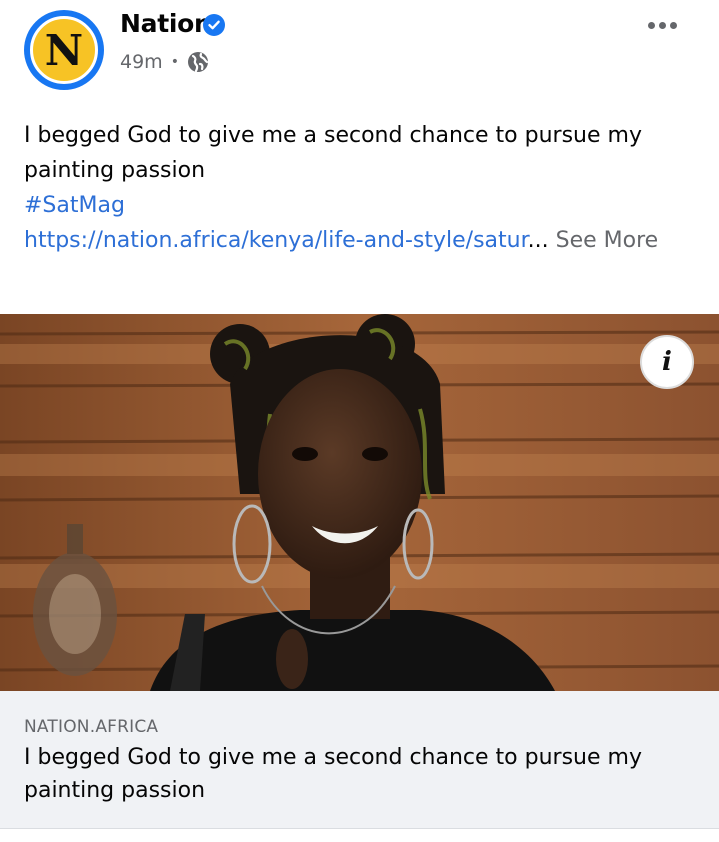 This screenshot has height=842, width=719. What do you see at coordinates (359, 50) in the screenshot?
I see `post-header: N Nation 49m •` at bounding box center [359, 50].